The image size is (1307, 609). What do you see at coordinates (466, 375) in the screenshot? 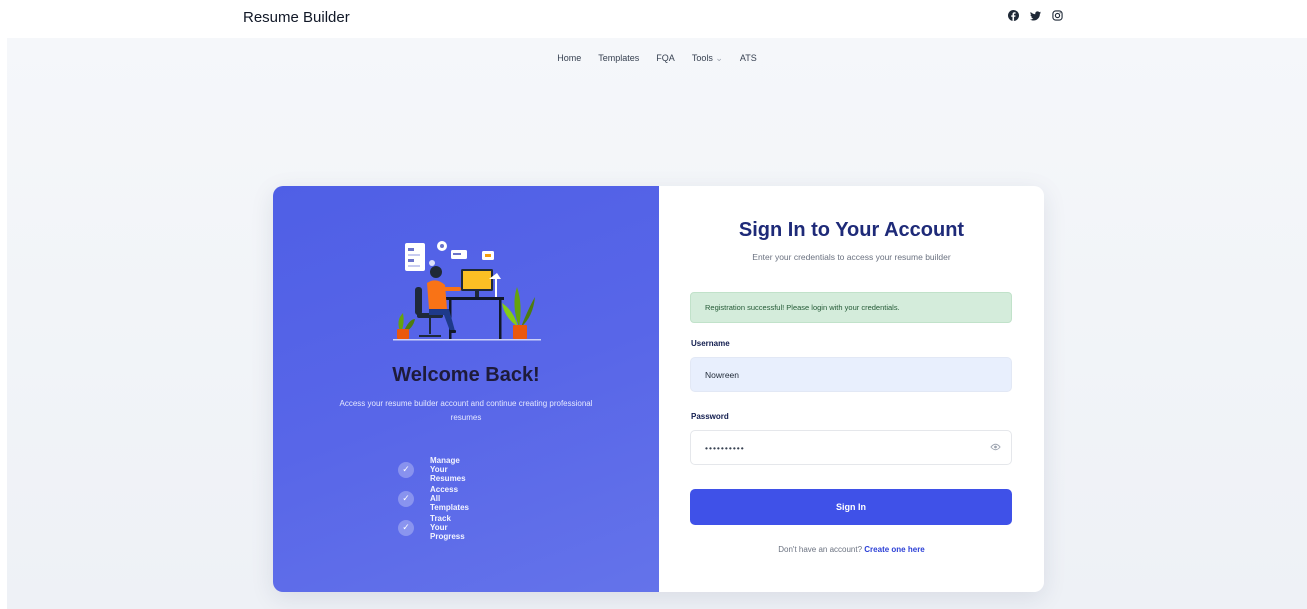
I see `welcome-heading: Welcome Back!` at bounding box center [466, 375].